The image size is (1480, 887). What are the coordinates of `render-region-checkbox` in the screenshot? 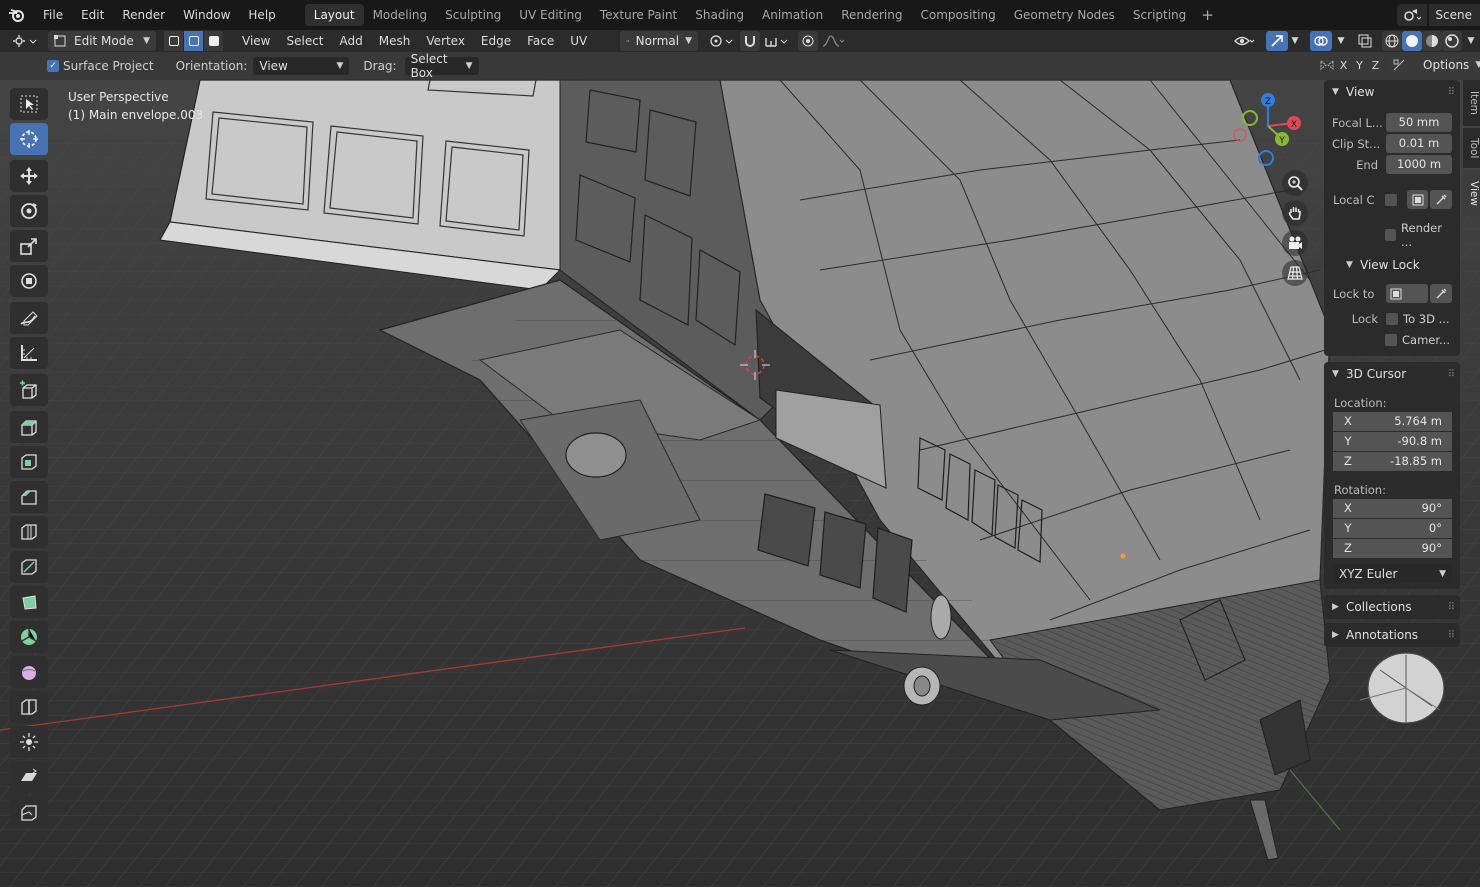 It's located at (1391, 234).